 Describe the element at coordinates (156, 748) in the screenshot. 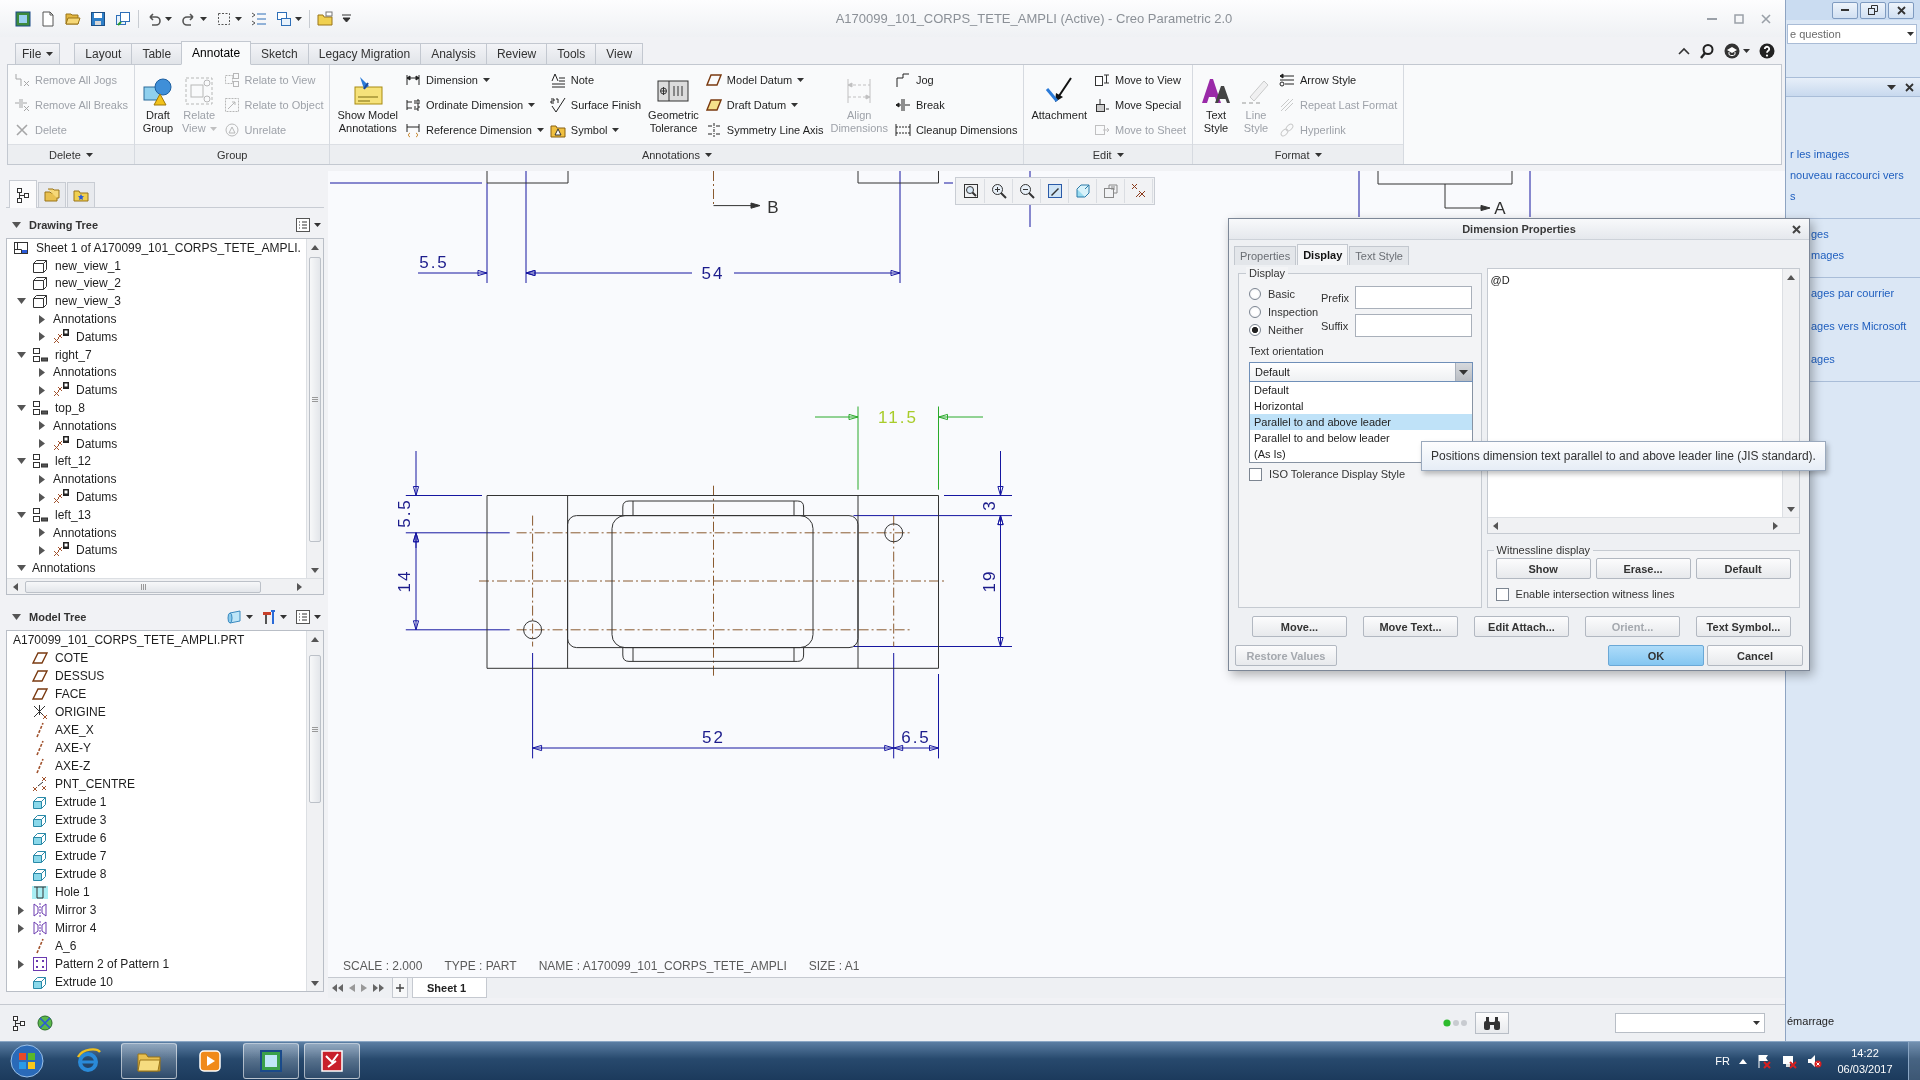

I see `tree-item: AXE-Y` at that location.